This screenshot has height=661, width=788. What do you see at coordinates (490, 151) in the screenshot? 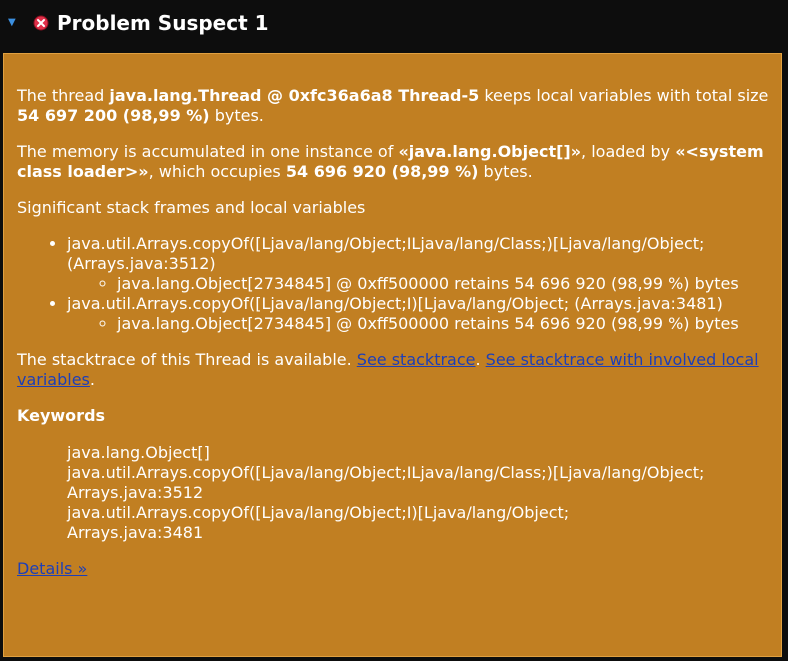
I see `accumulating-class: «java.lang.Object[]»` at bounding box center [490, 151].